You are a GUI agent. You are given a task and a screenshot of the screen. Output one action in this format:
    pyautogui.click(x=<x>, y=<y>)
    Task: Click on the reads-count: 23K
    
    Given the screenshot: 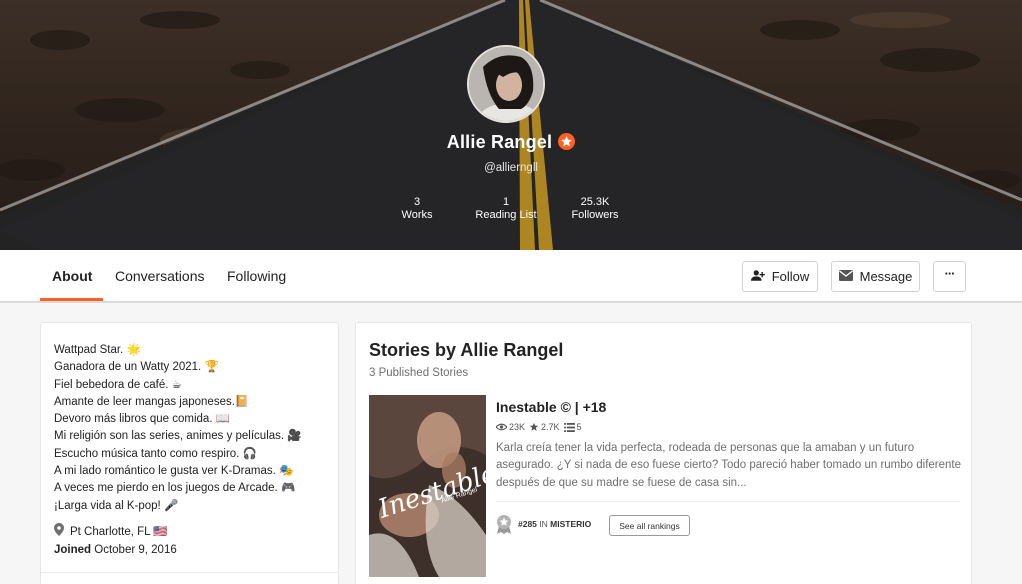 What is the action you would take?
    pyautogui.click(x=517, y=427)
    